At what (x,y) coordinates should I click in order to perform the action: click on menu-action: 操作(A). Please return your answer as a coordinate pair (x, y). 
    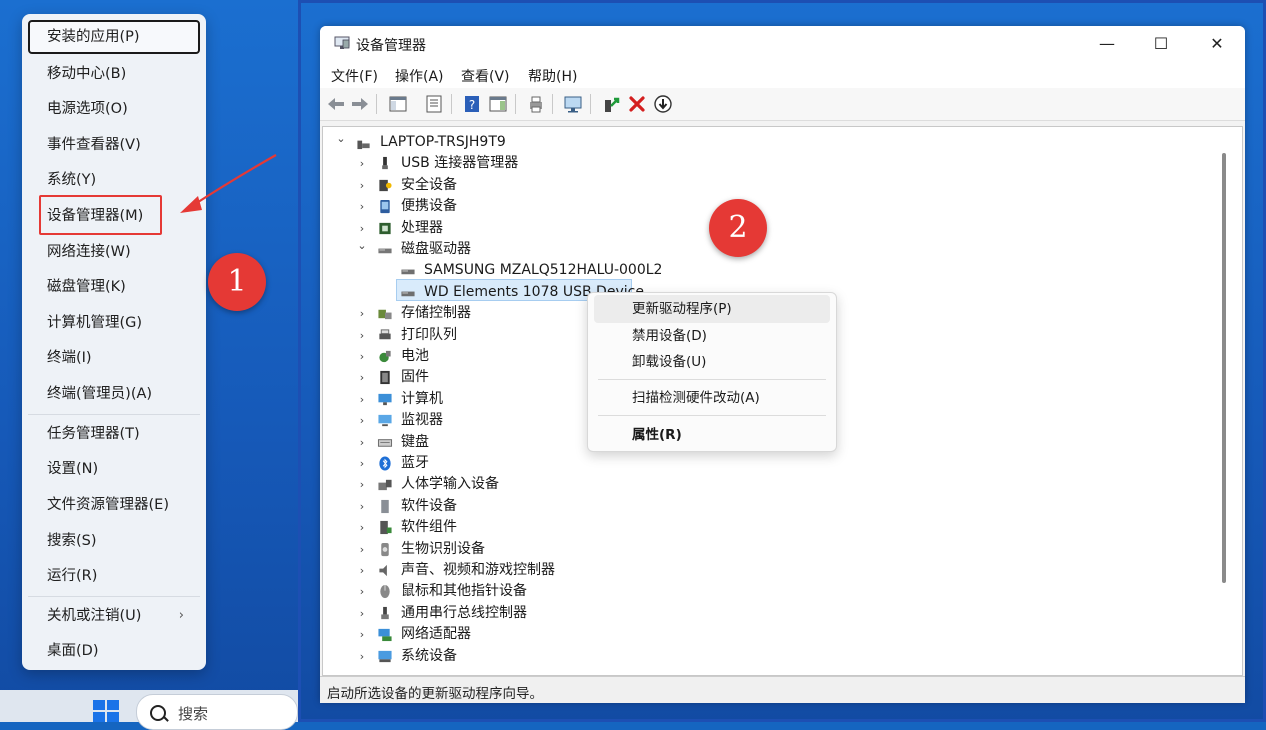
    Looking at the image, I should click on (419, 76).